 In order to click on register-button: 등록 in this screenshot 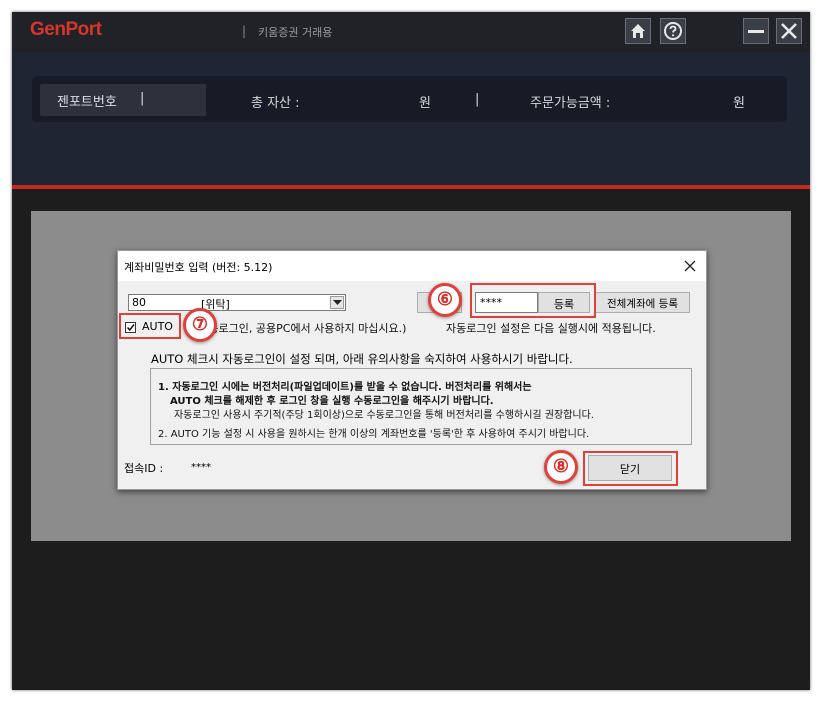, I will do `click(564, 302)`.